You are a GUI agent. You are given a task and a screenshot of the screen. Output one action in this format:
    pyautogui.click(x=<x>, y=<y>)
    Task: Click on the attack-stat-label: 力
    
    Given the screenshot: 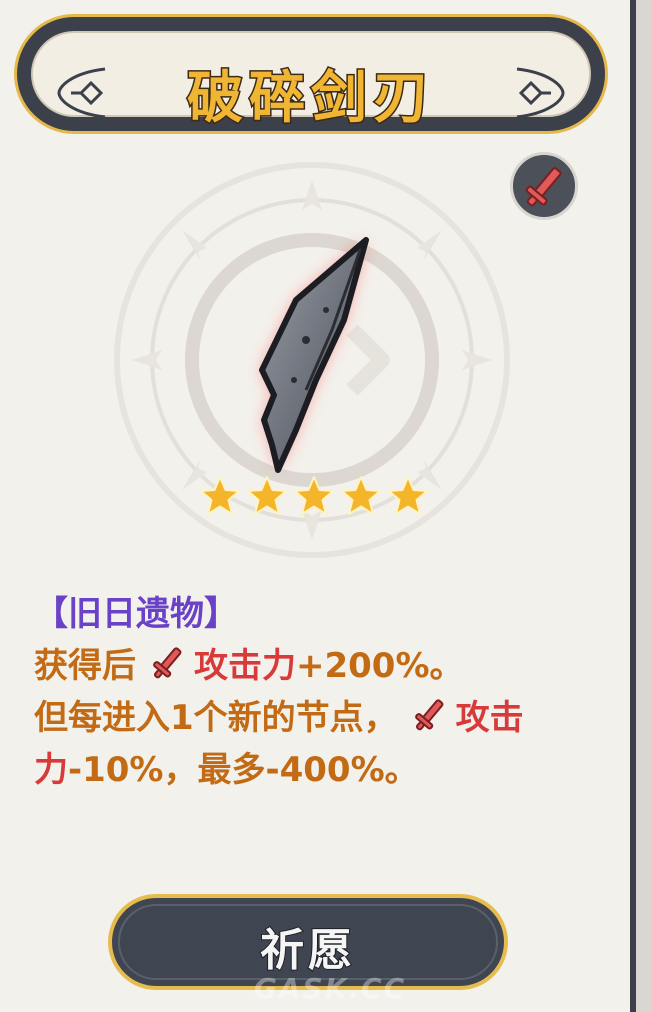 What is the action you would take?
    pyautogui.click(x=51, y=770)
    